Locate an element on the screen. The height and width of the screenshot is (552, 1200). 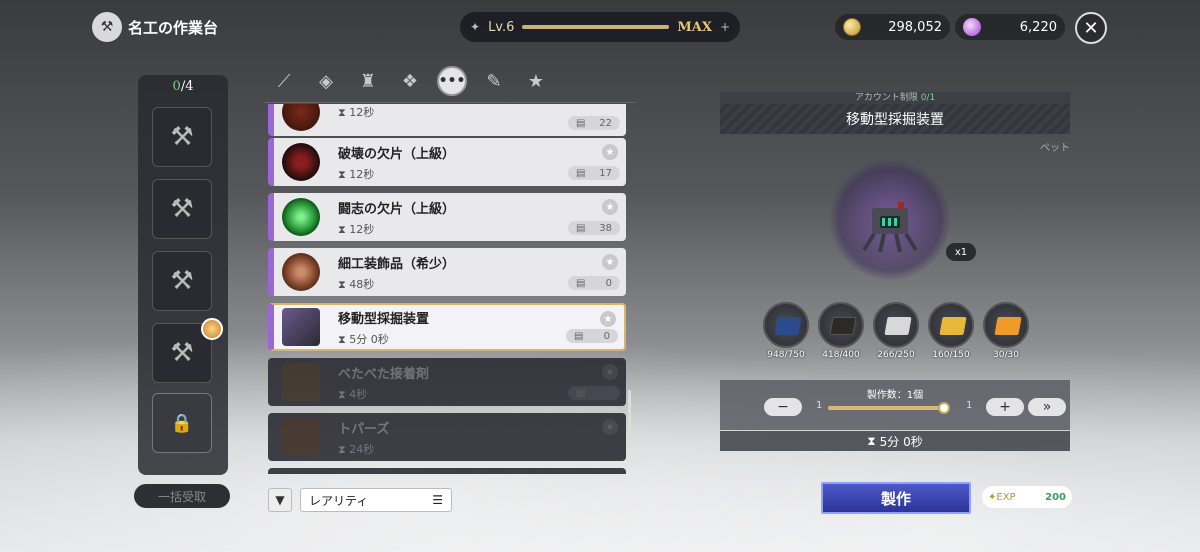
double-chevron-icon: » is located at coordinates (1047, 407).